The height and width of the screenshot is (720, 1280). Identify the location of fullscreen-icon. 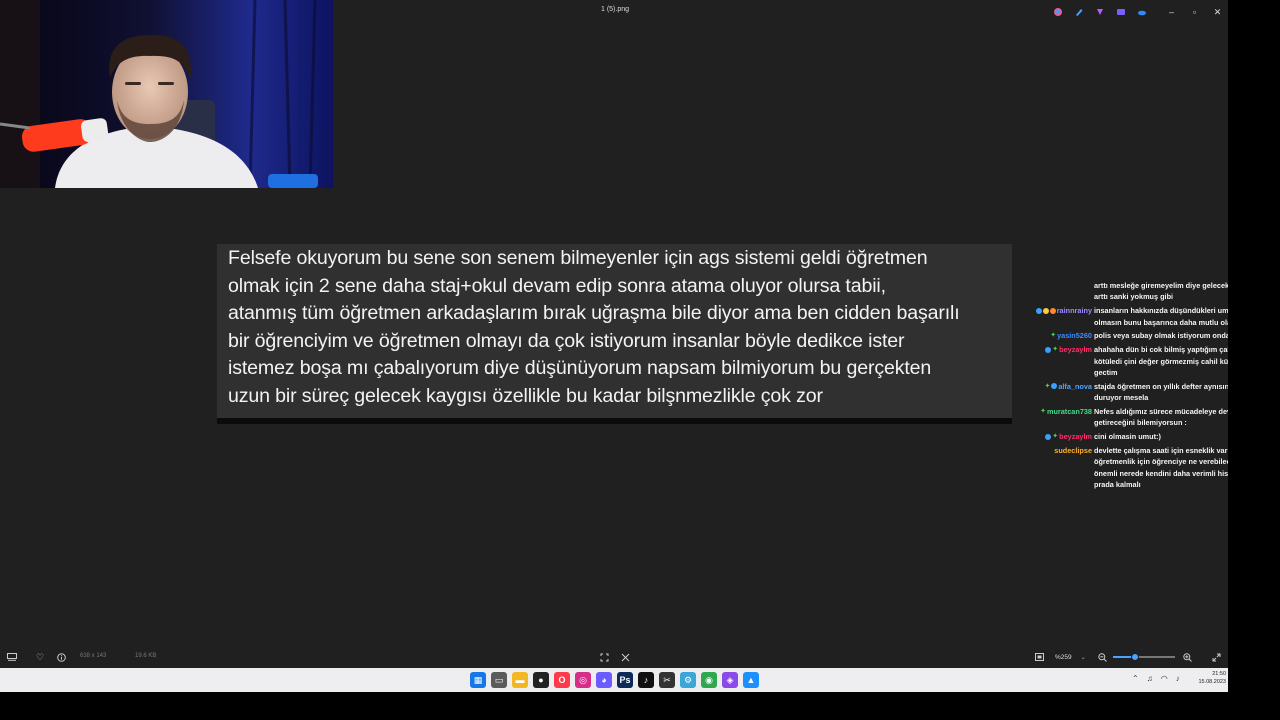
(1216, 657).